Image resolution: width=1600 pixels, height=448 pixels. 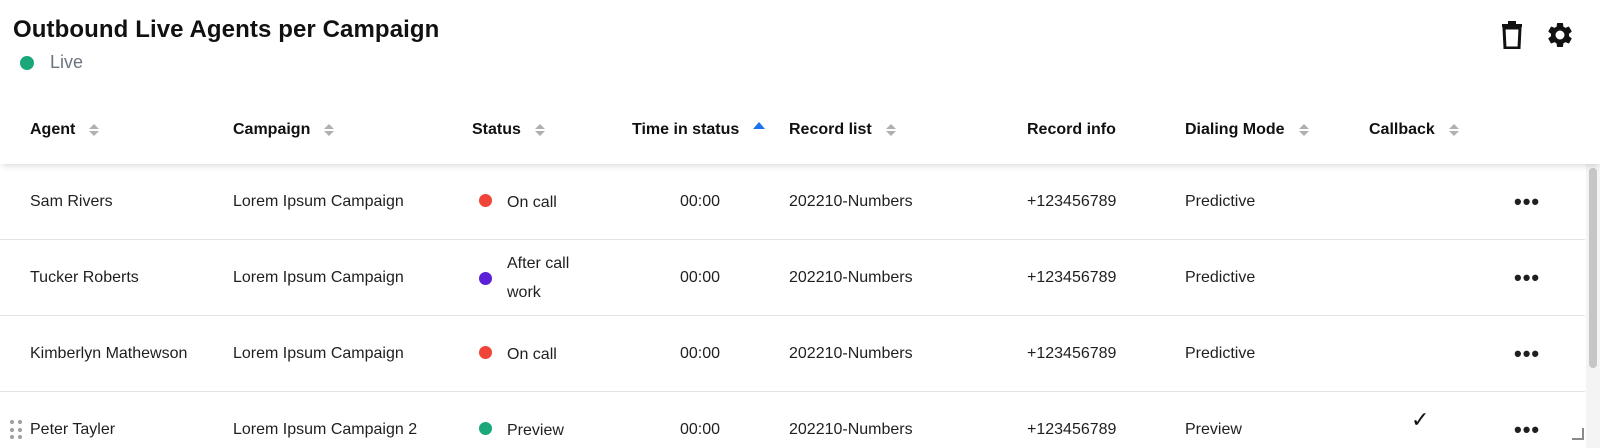 What do you see at coordinates (1235, 129) in the screenshot?
I see `column-label: Dialing Mode` at bounding box center [1235, 129].